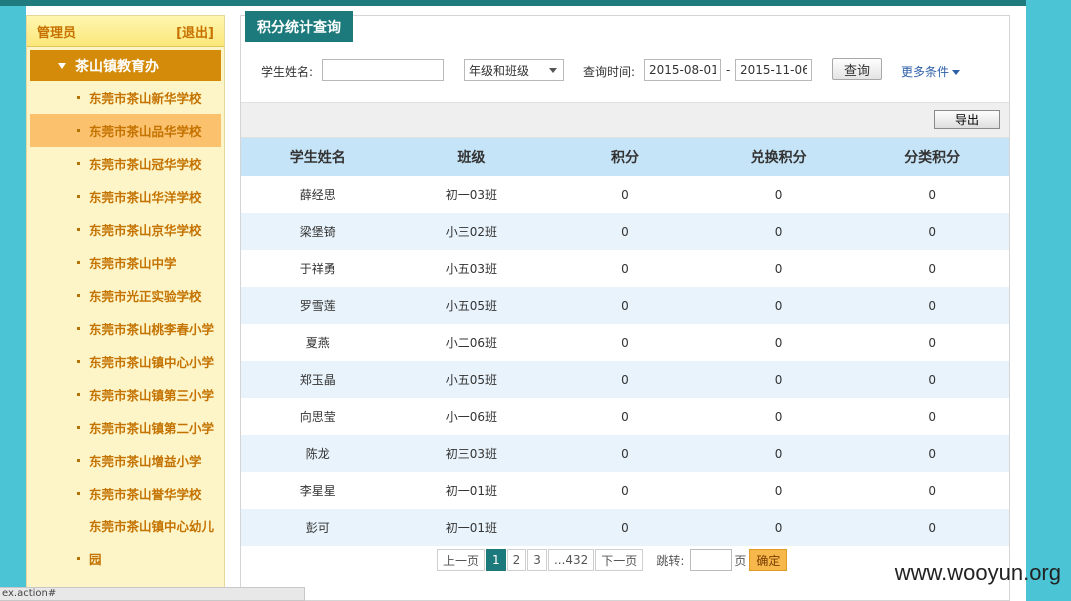 This screenshot has height=601, width=1071. What do you see at coordinates (670, 560) in the screenshot?
I see `jump-label: 跳转:` at bounding box center [670, 560].